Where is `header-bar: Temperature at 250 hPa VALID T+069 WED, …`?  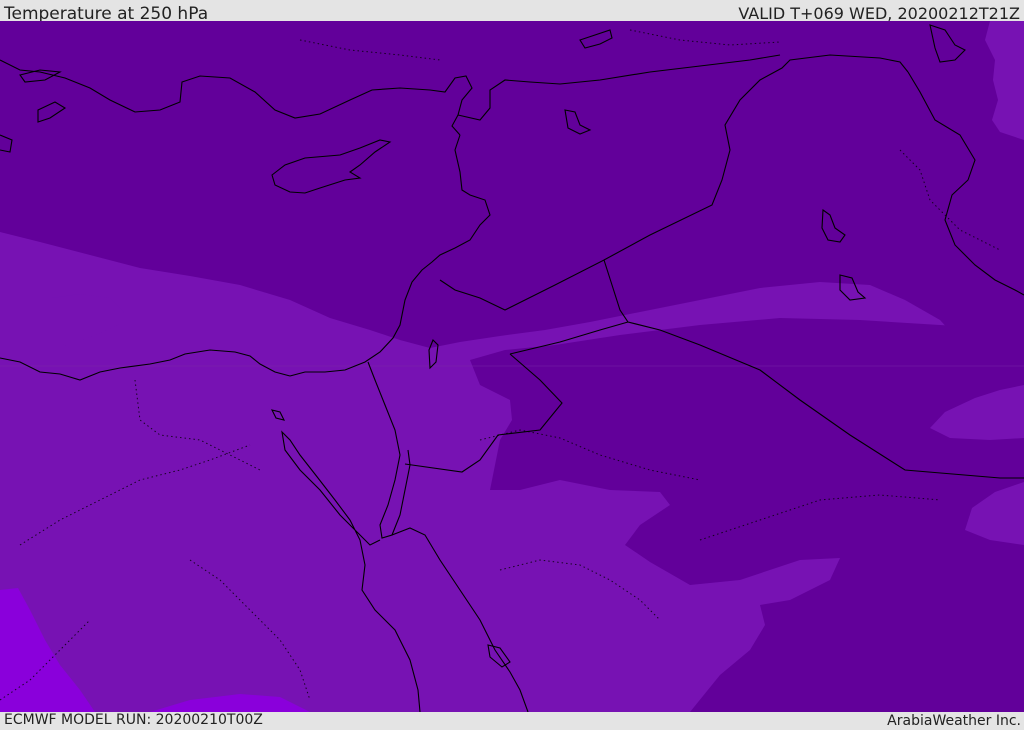 header-bar: Temperature at 250 hPa VALID T+069 WED, … is located at coordinates (512, 12).